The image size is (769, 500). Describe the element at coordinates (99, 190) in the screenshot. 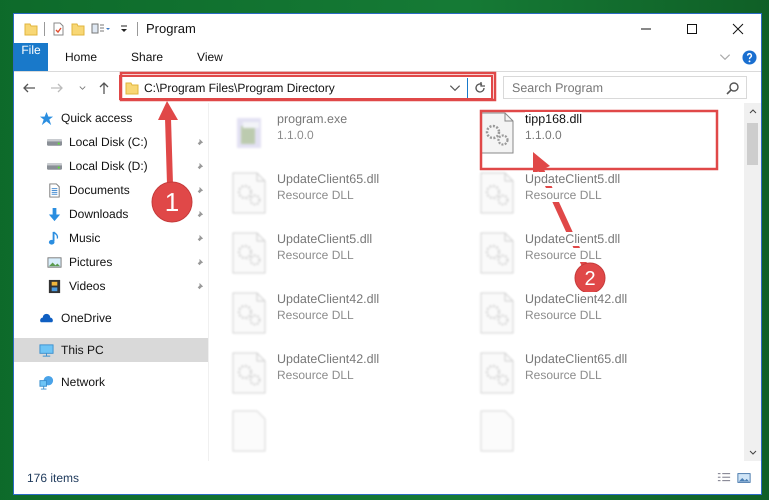

I see `sidebar-label: Documents` at that location.